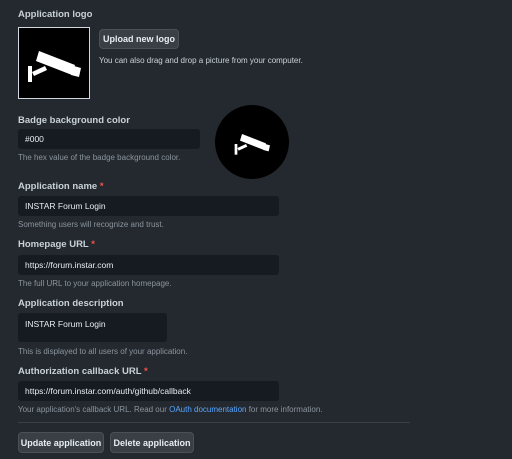 This screenshot has height=459, width=512. I want to click on app-name-input: INSTAR Forum Login, so click(148, 206).